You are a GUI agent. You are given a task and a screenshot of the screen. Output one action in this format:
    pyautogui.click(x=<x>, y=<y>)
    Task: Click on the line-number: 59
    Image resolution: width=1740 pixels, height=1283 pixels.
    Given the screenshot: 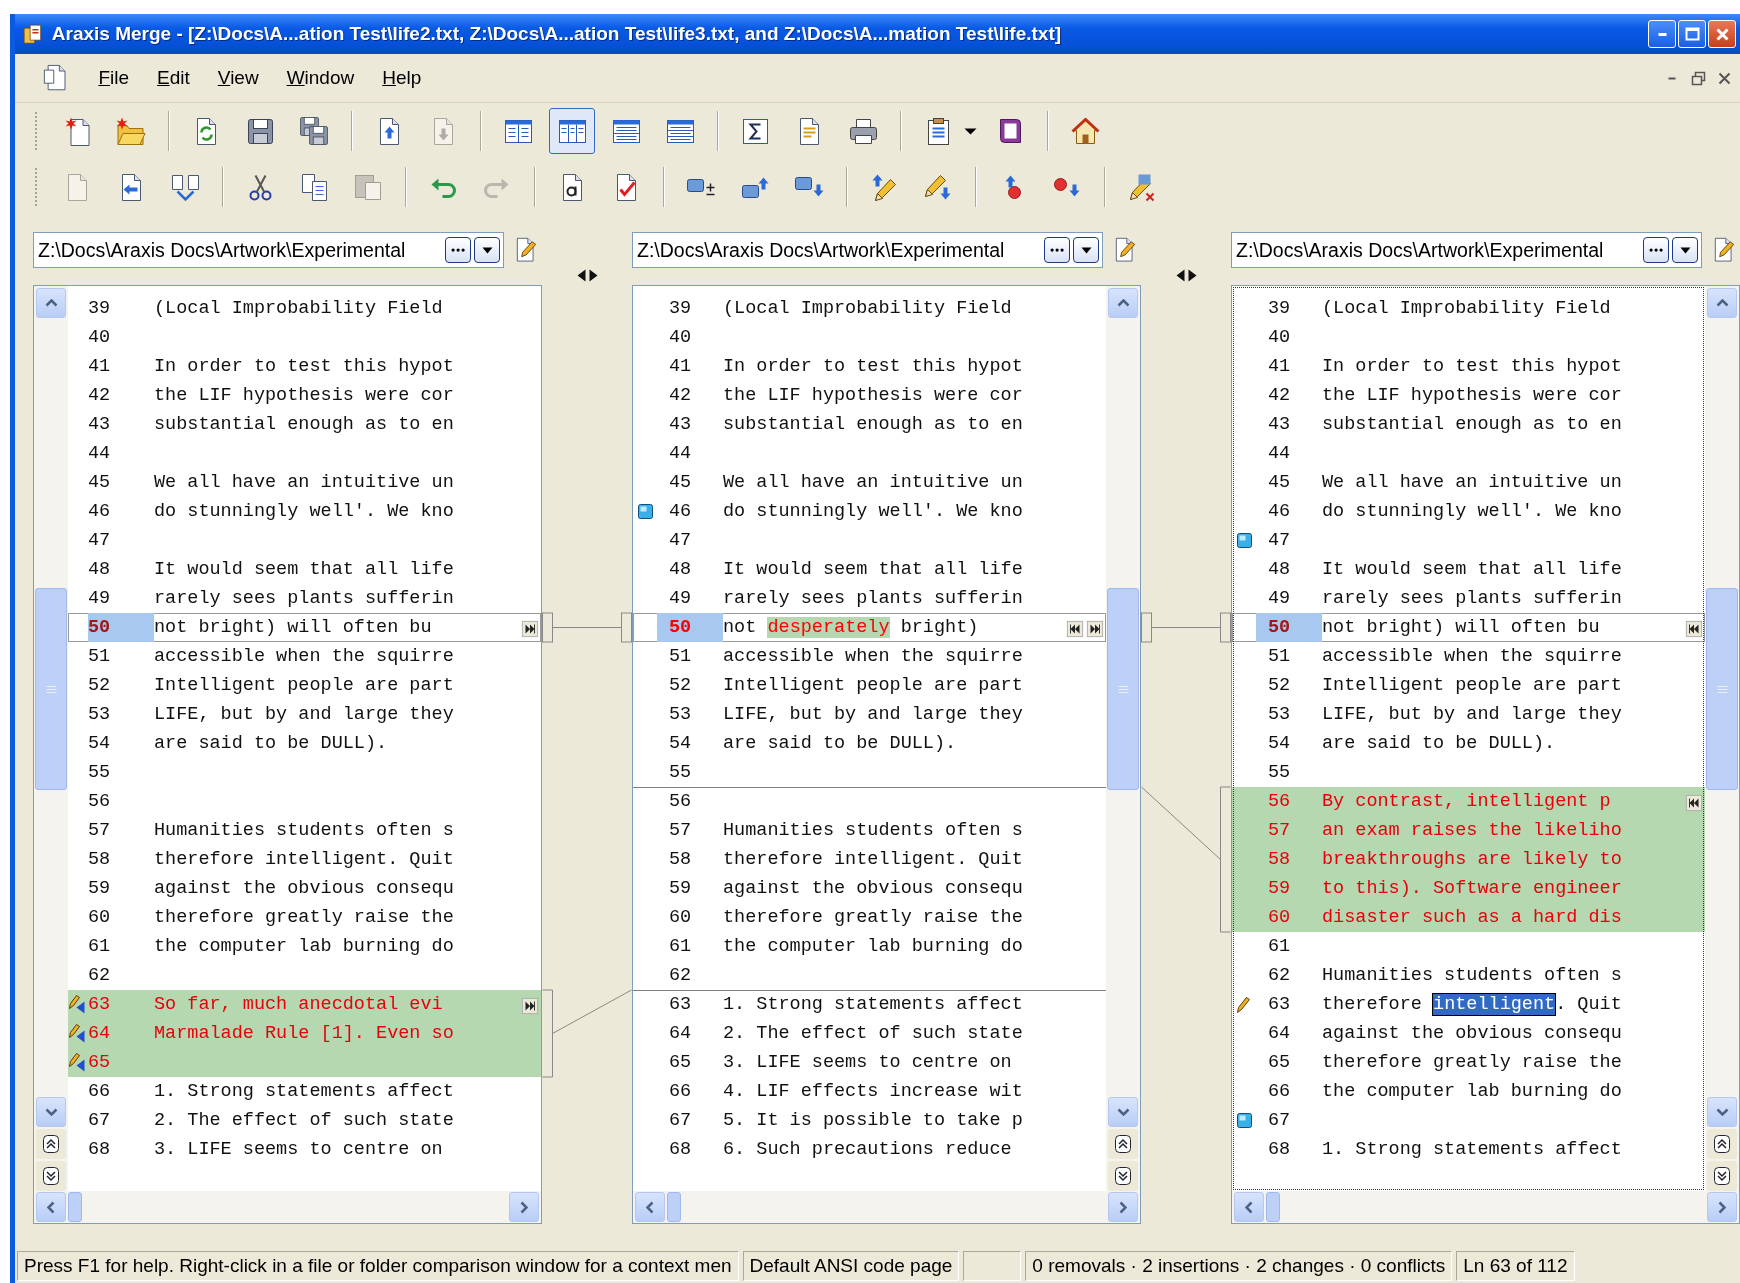 What is the action you would take?
    pyautogui.click(x=1279, y=889)
    